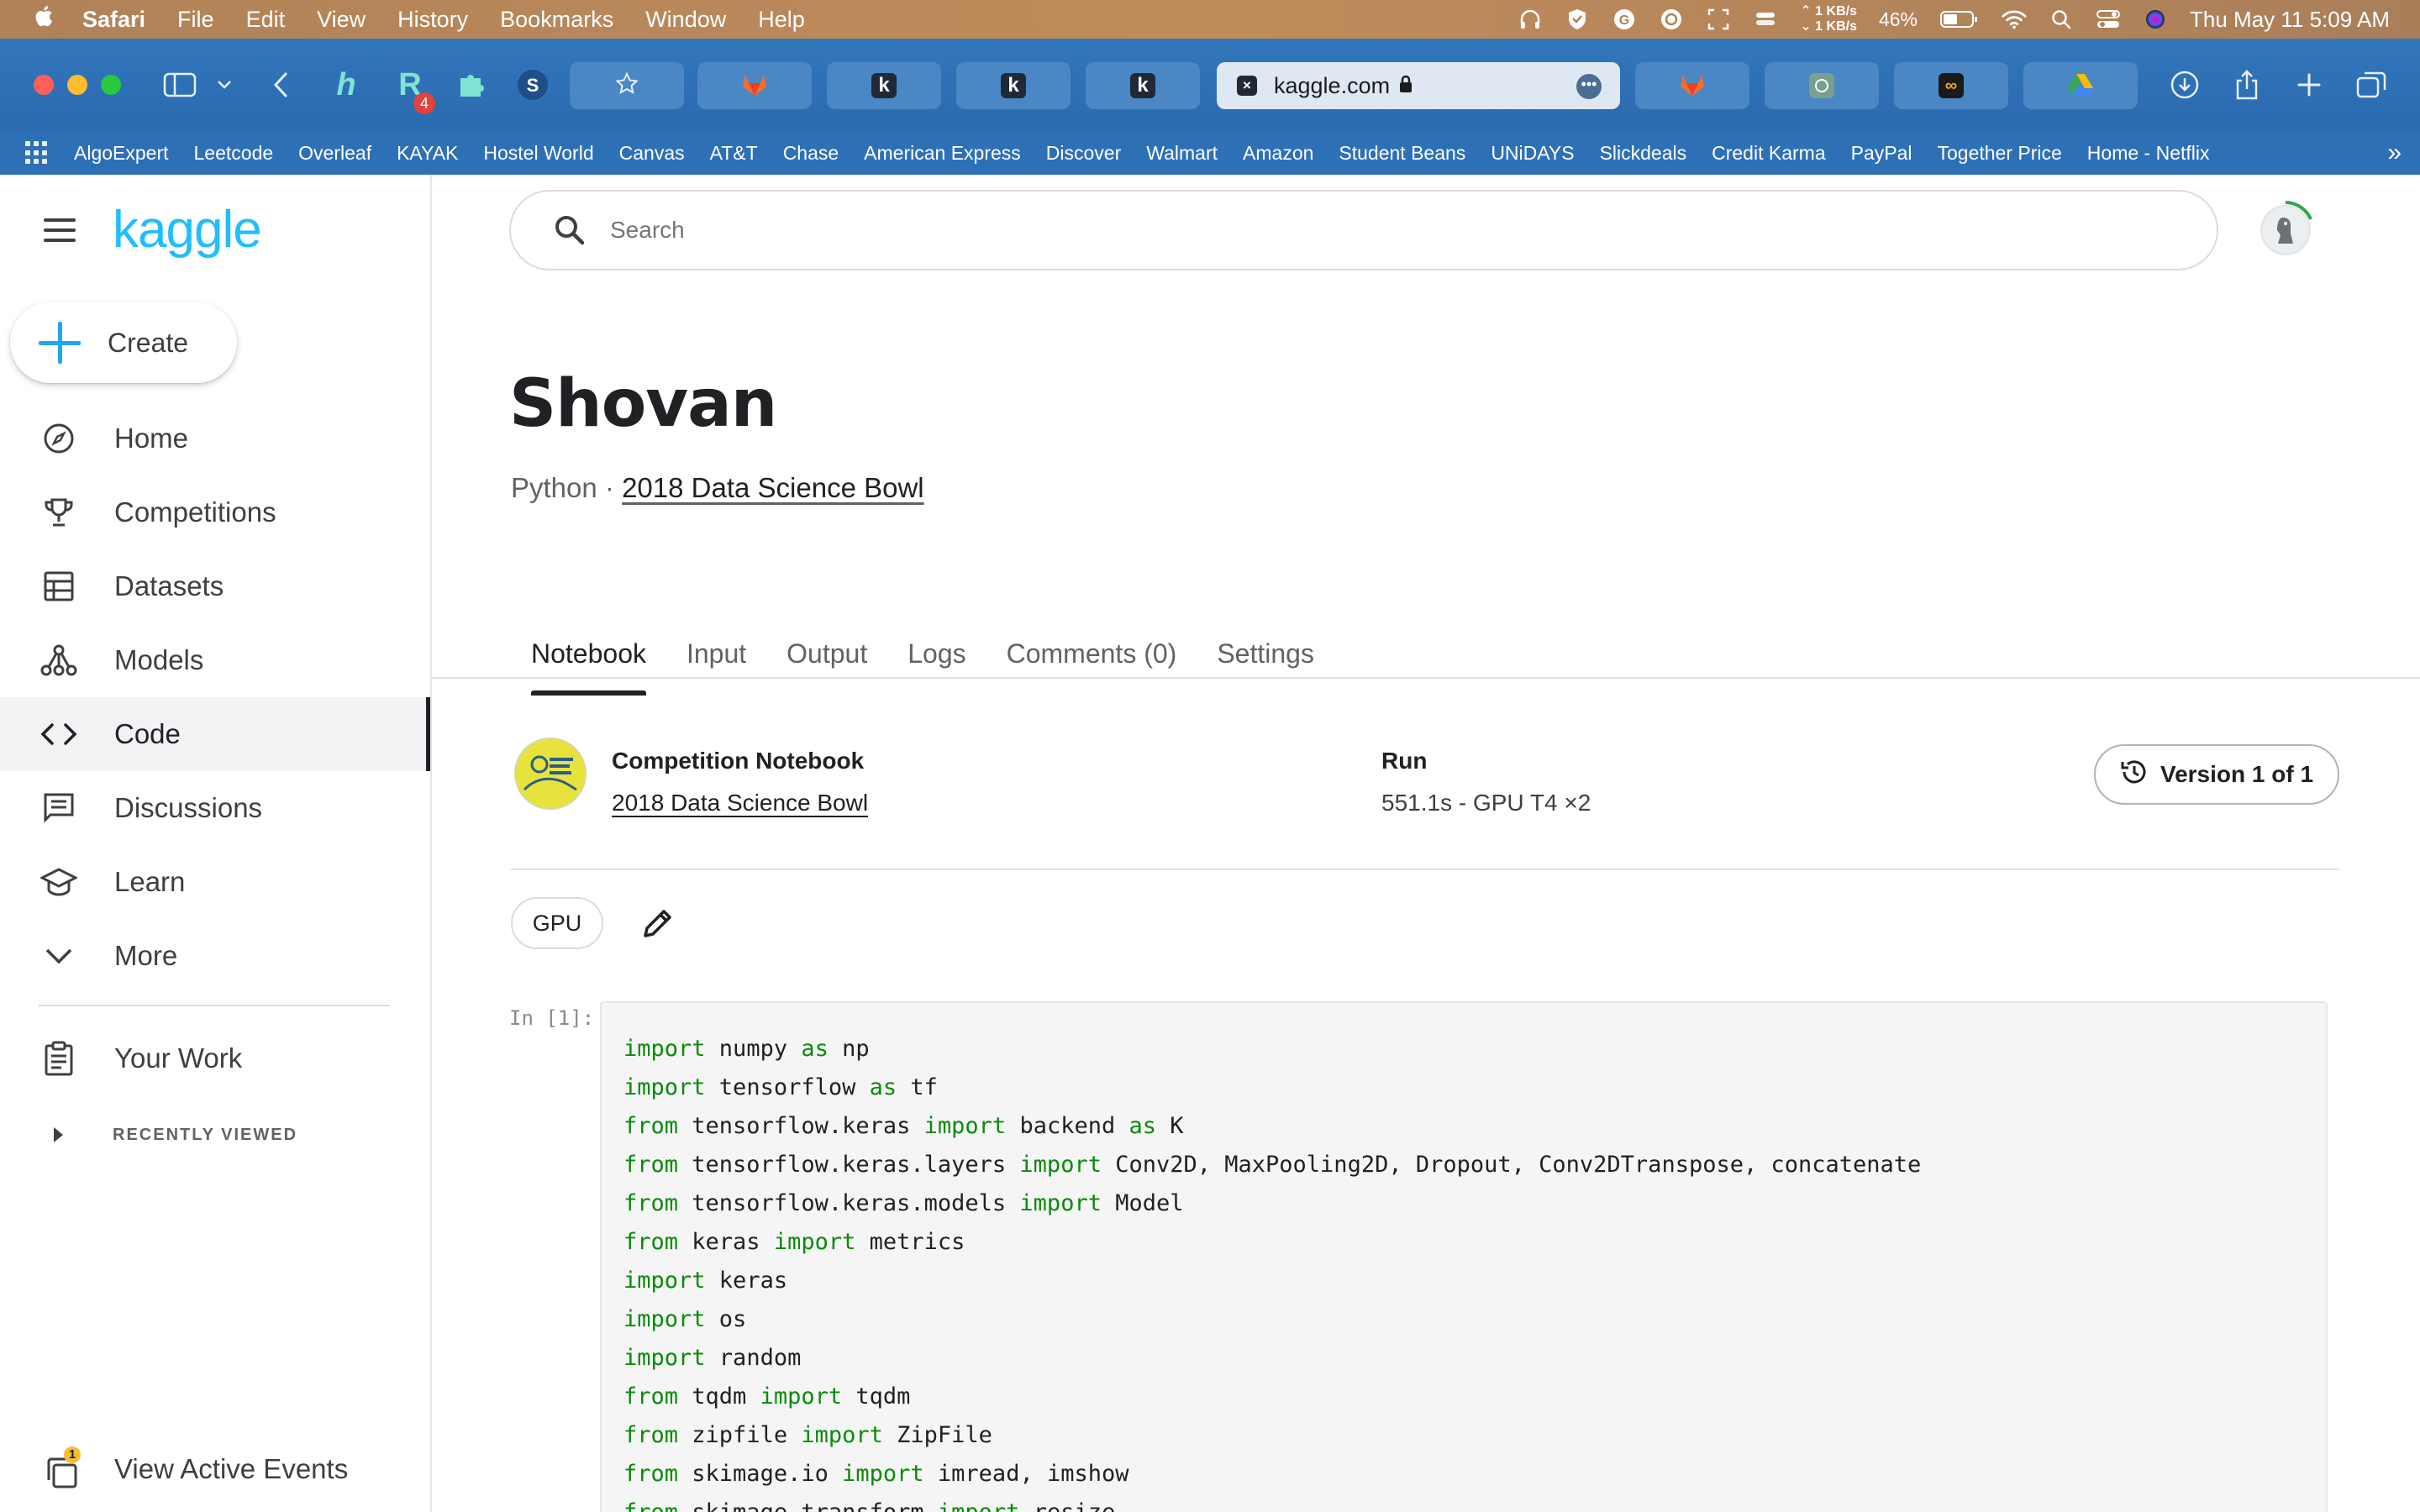 This screenshot has height=1512, width=2420. What do you see at coordinates (215, 512) in the screenshot?
I see `sidebar-item-competitions: Competitions` at bounding box center [215, 512].